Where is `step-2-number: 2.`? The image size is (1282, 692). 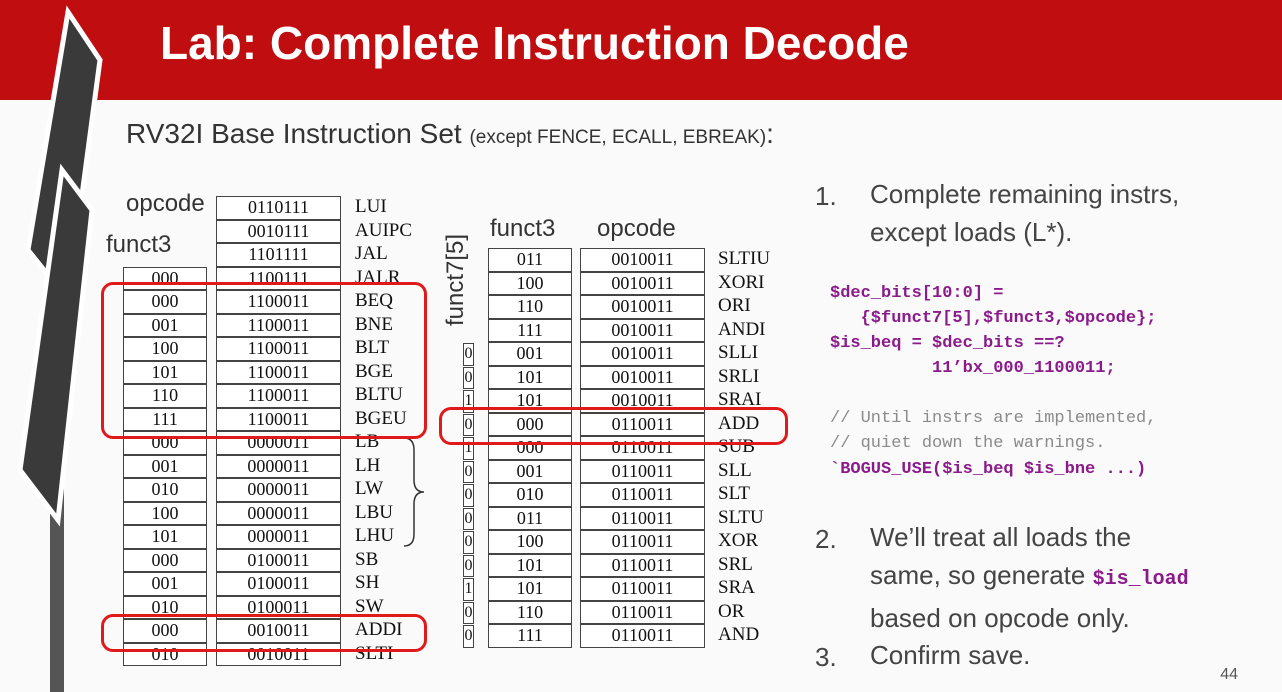 step-2-number: 2. is located at coordinates (826, 539).